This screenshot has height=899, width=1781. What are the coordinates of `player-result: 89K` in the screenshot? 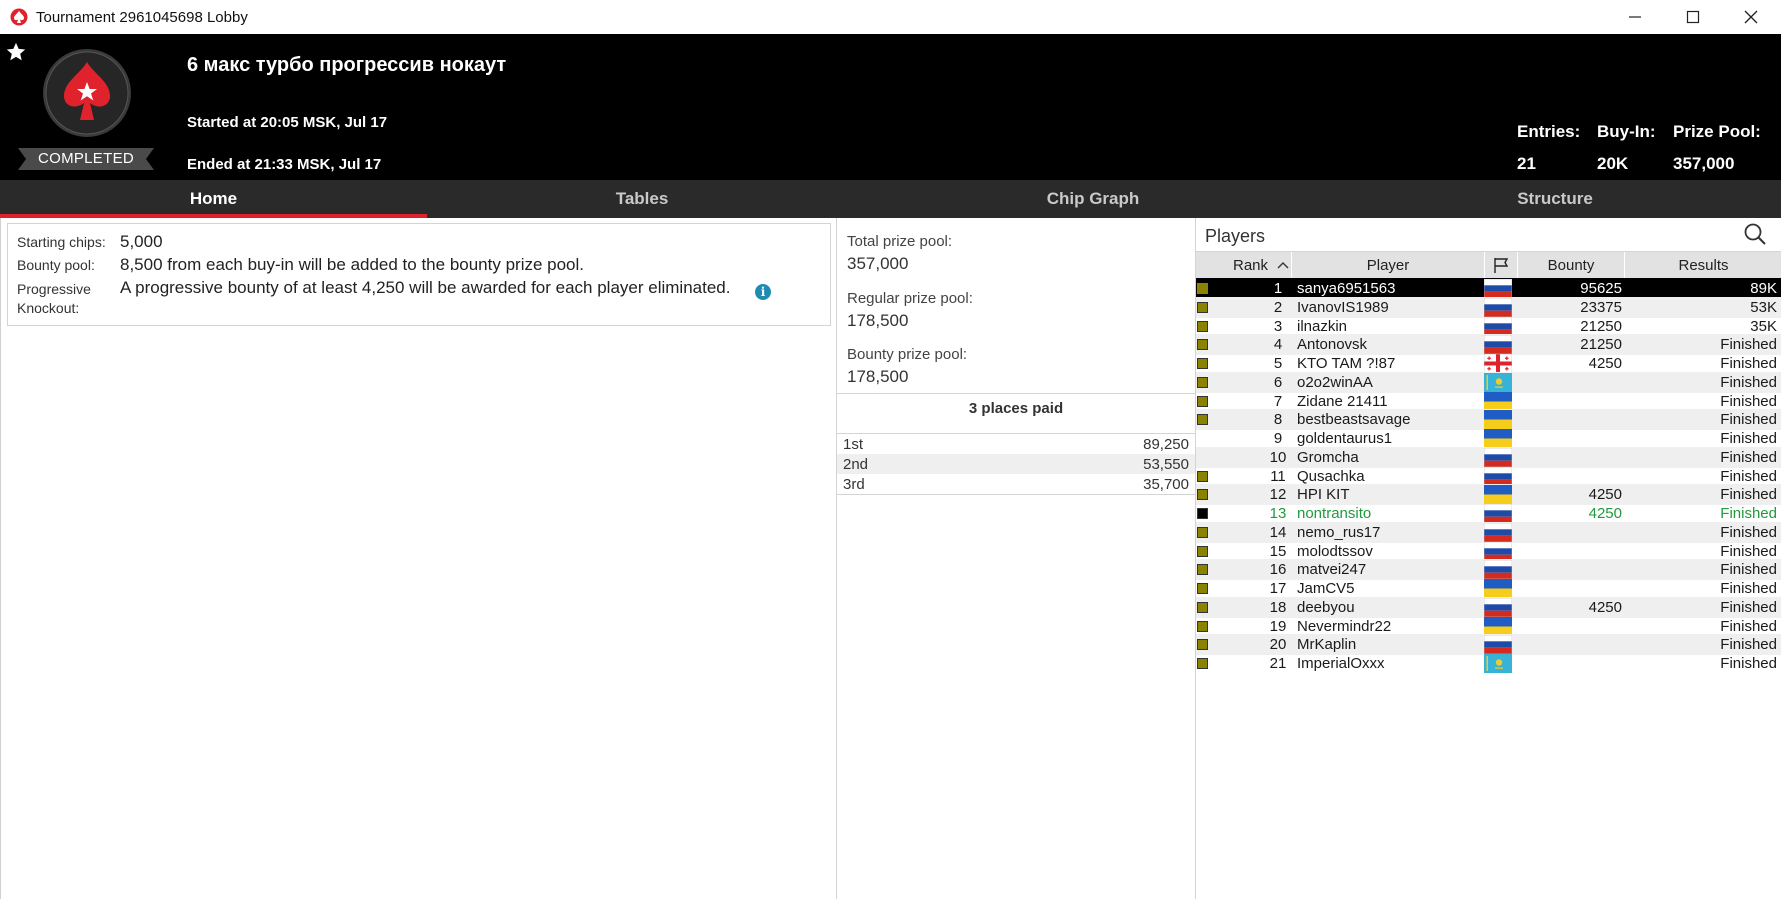 It's located at (1763, 288).